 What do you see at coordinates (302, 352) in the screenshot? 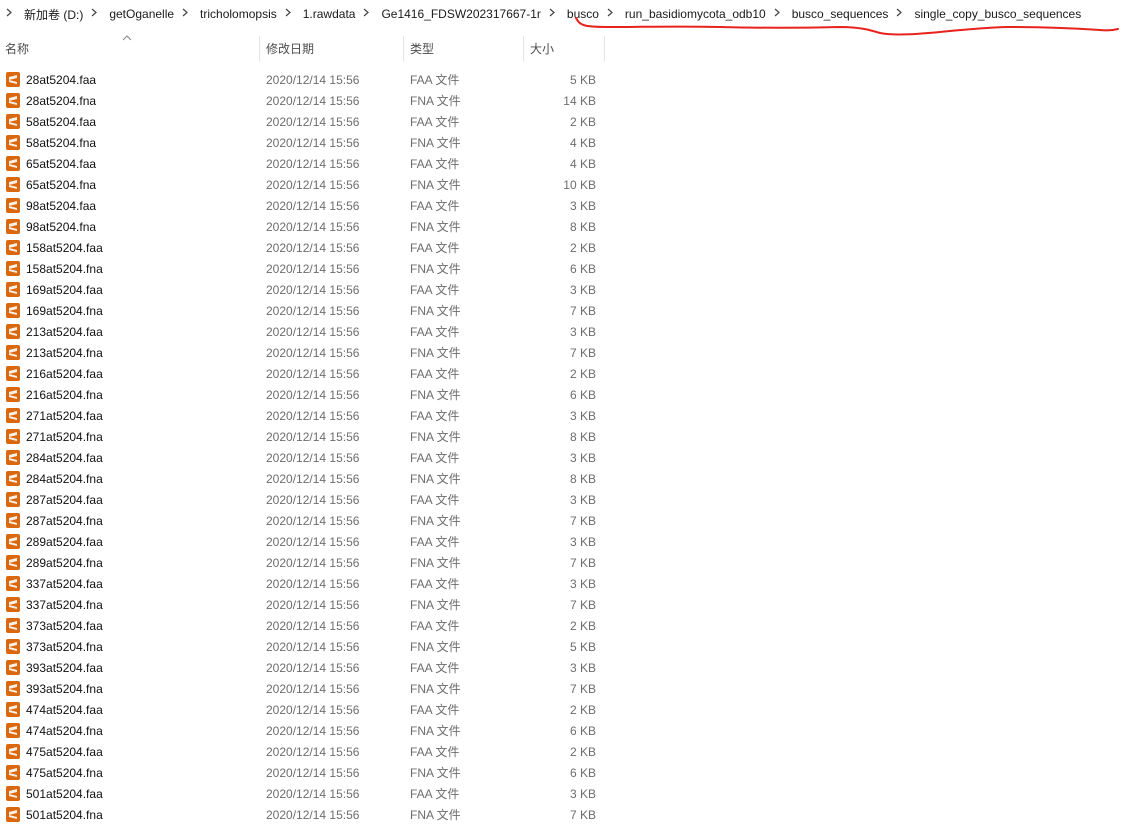
I see `file-row: 213at5204.fna 2020/12/14 15:56 FNA 文件 7 KB` at bounding box center [302, 352].